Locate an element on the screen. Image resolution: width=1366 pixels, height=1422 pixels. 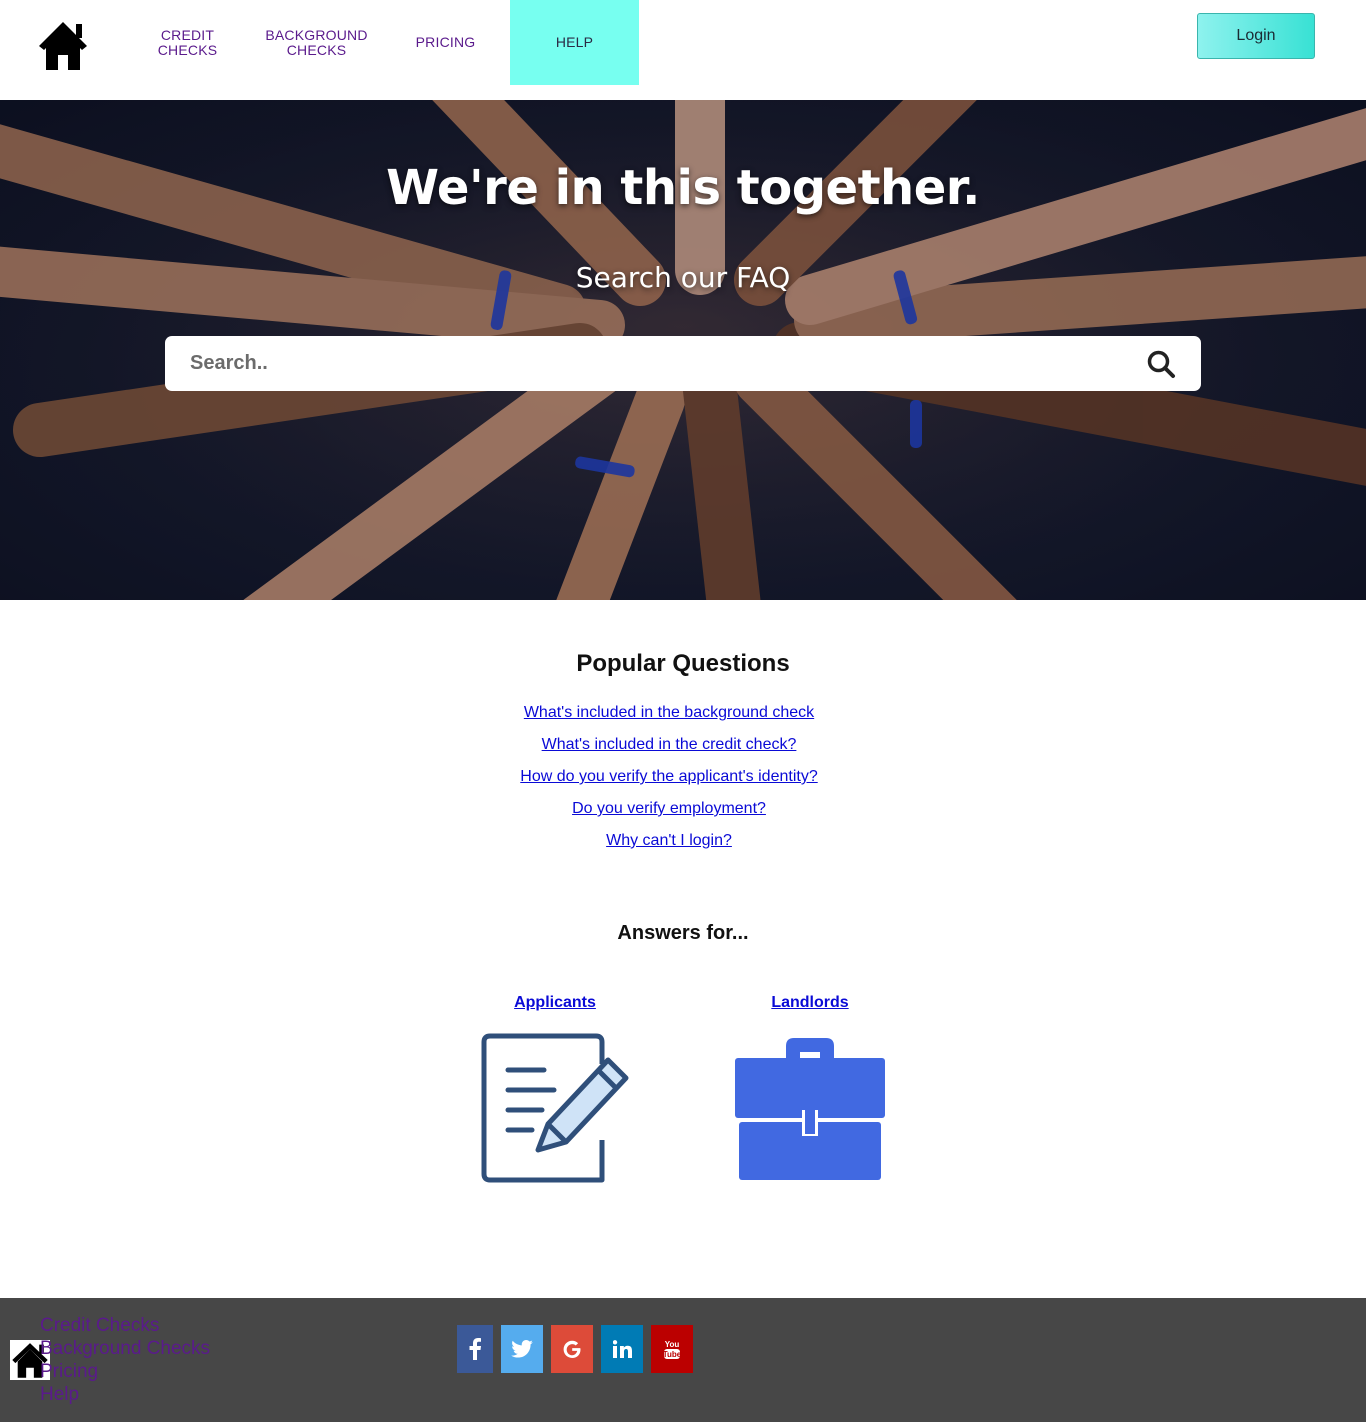
nav-background-checks: BACKGROUND CHECKS is located at coordinates (316, 42).